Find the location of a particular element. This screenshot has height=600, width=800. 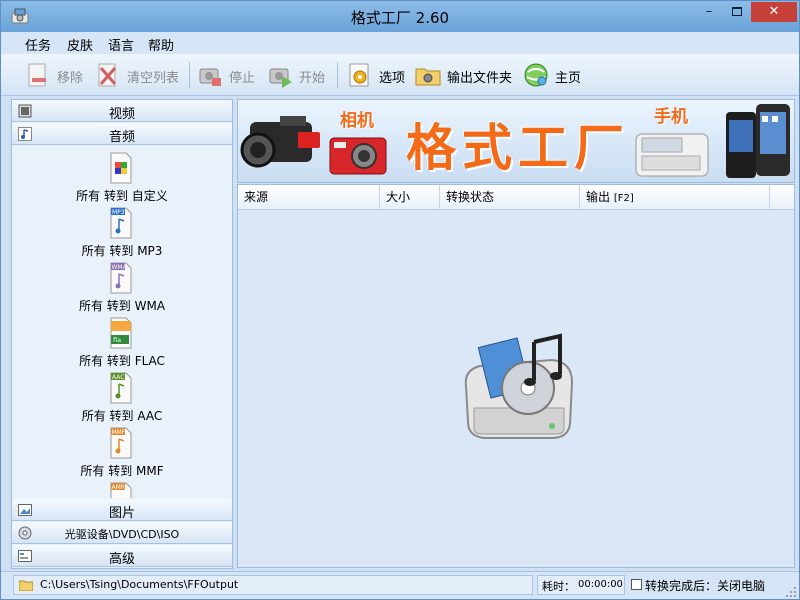

column-source: 来源 is located at coordinates (309, 197).